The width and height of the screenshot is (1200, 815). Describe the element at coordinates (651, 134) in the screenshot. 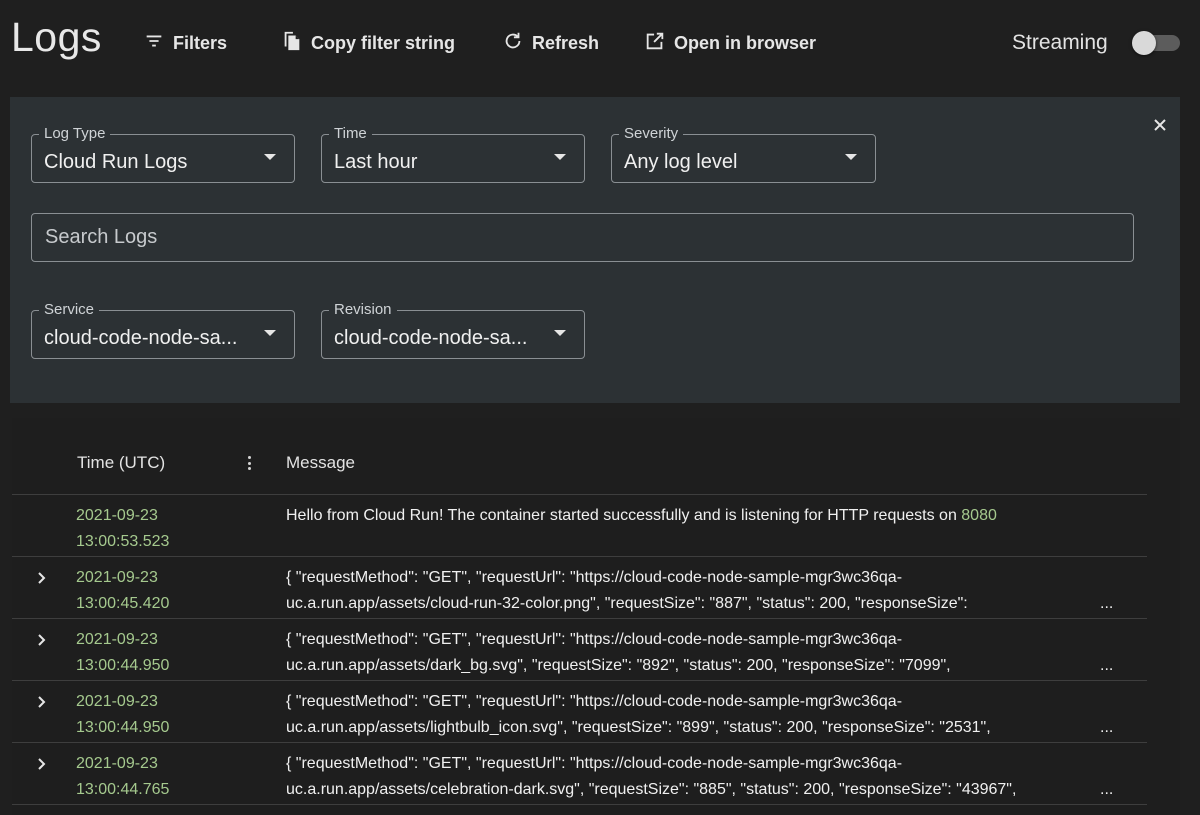

I see `severity-label: Severity` at that location.